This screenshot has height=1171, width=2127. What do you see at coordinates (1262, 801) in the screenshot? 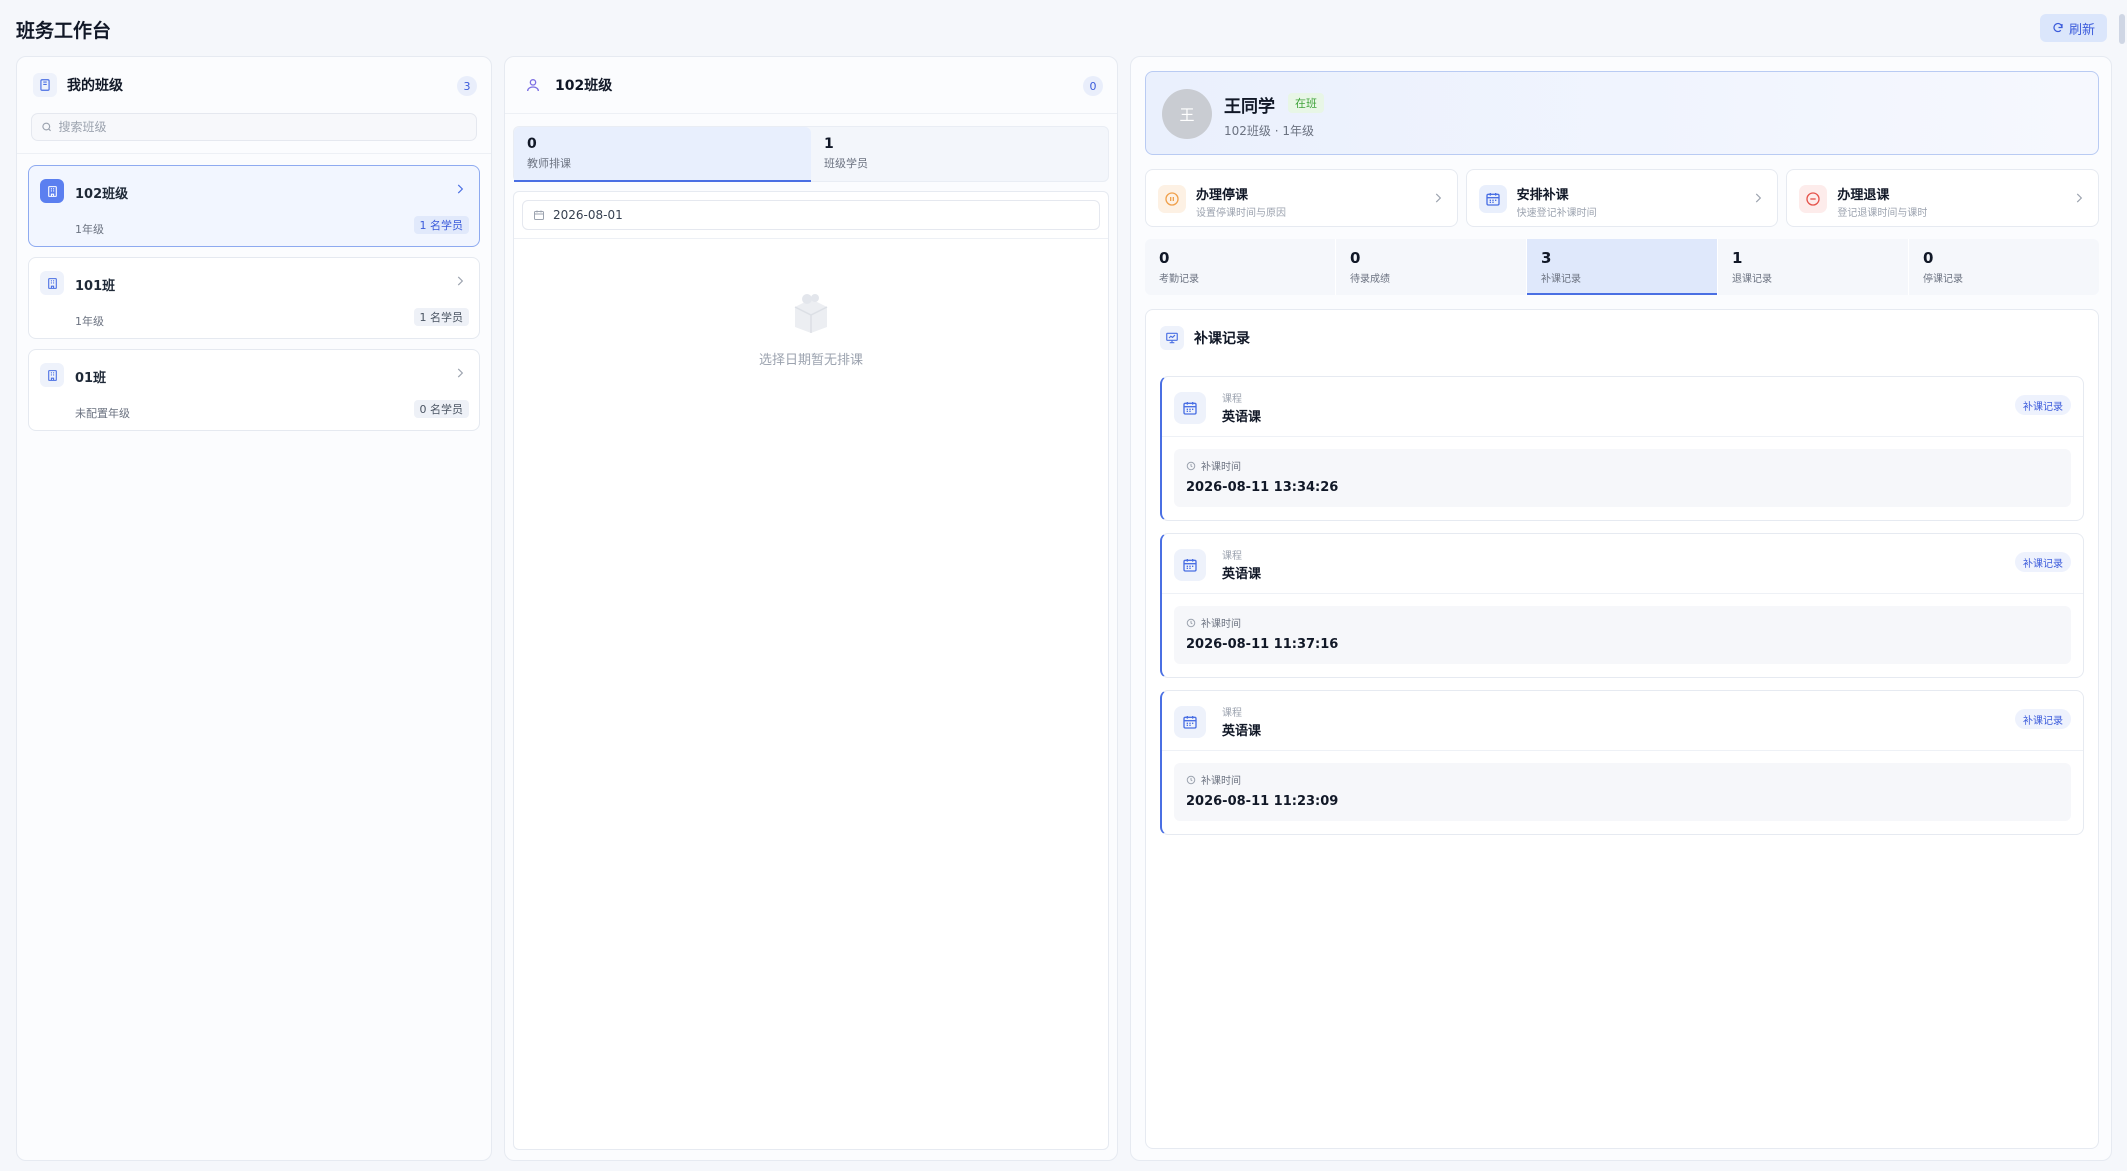
I see `makeup-time: 2026-08-11 11:23:09` at bounding box center [1262, 801].